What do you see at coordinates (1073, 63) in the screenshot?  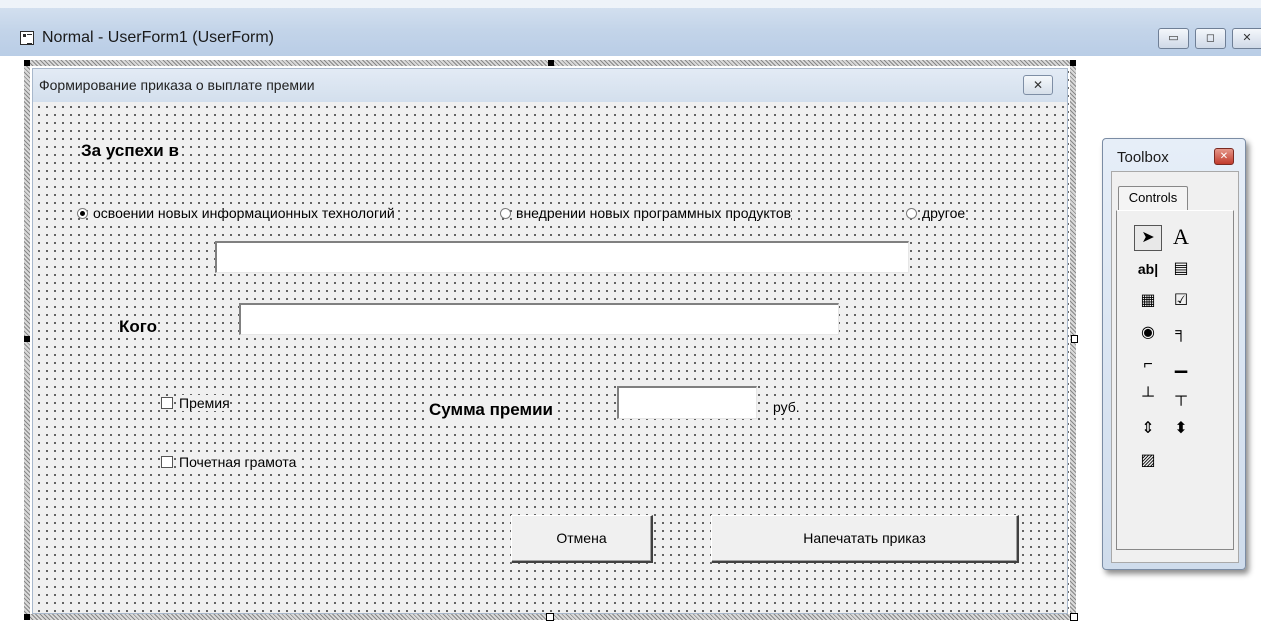 I see `resize-handle-top-right` at bounding box center [1073, 63].